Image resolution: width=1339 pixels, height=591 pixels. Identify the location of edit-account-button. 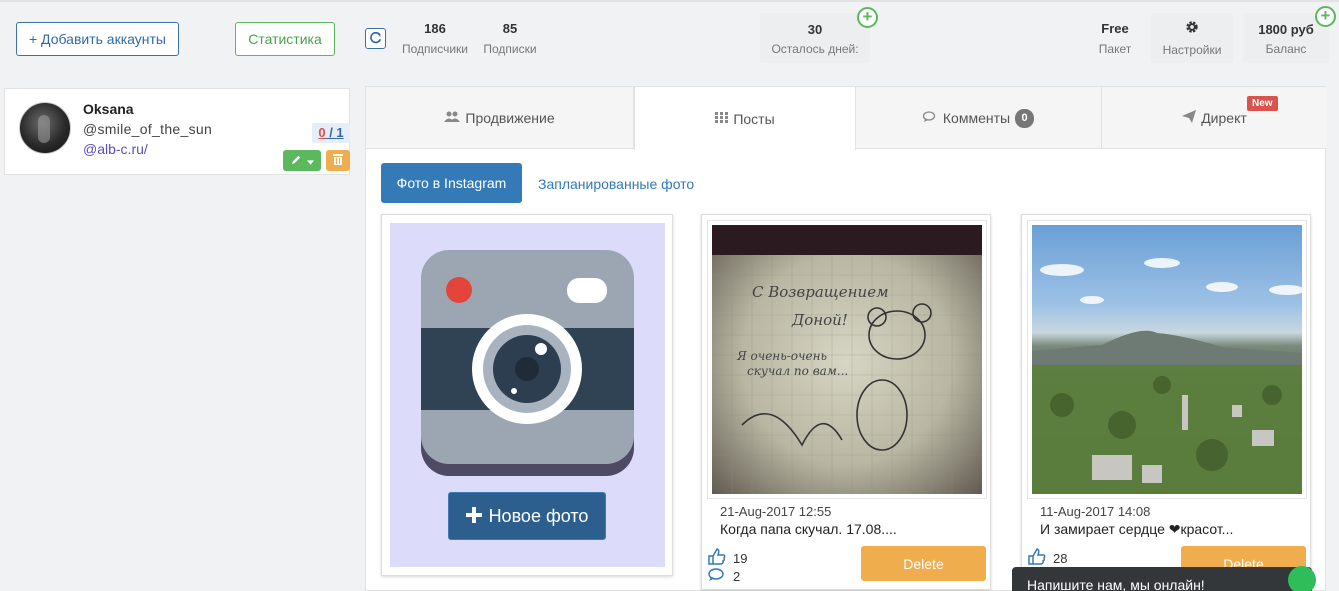
(302, 160).